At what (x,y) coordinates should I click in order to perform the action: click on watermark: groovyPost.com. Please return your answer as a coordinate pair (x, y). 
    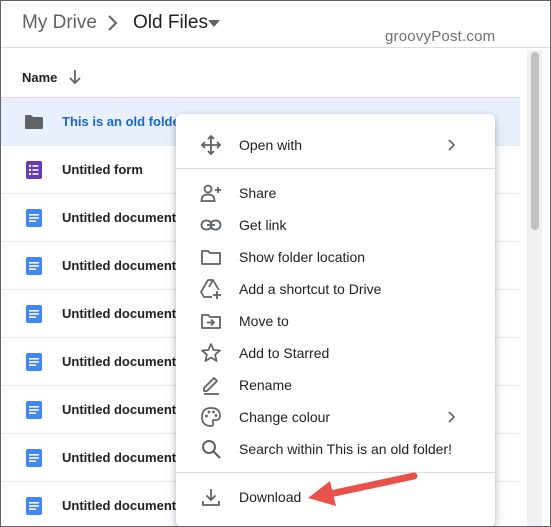
    Looking at the image, I should click on (440, 36).